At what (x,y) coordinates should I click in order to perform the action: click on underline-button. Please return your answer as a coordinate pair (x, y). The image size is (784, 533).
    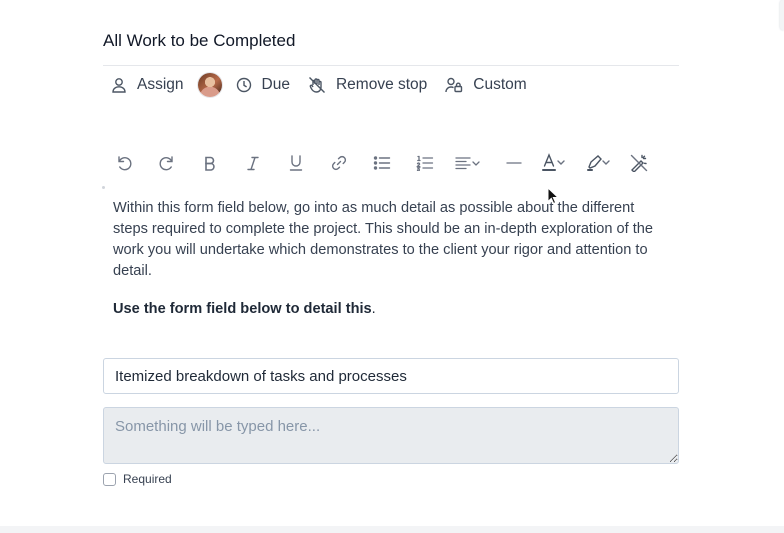
    Looking at the image, I should click on (296, 163).